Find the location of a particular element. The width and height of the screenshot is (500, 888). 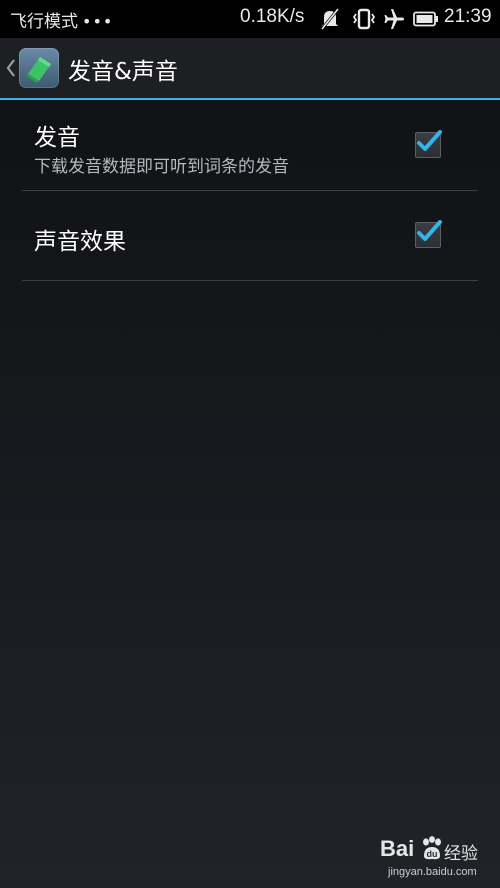

pref-sound-effects-title: 声音效果 is located at coordinates (80, 242).